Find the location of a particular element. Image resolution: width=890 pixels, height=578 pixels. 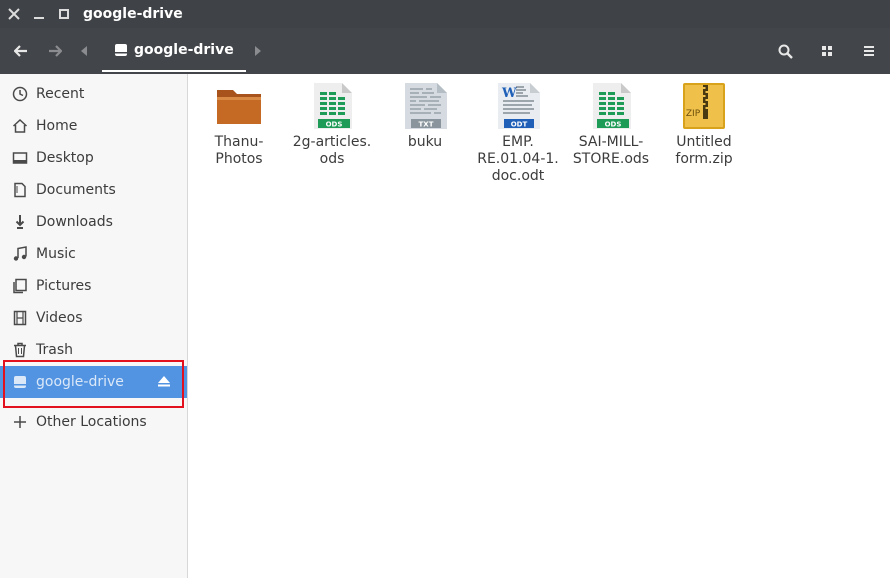

music-icon is located at coordinates (20, 253).